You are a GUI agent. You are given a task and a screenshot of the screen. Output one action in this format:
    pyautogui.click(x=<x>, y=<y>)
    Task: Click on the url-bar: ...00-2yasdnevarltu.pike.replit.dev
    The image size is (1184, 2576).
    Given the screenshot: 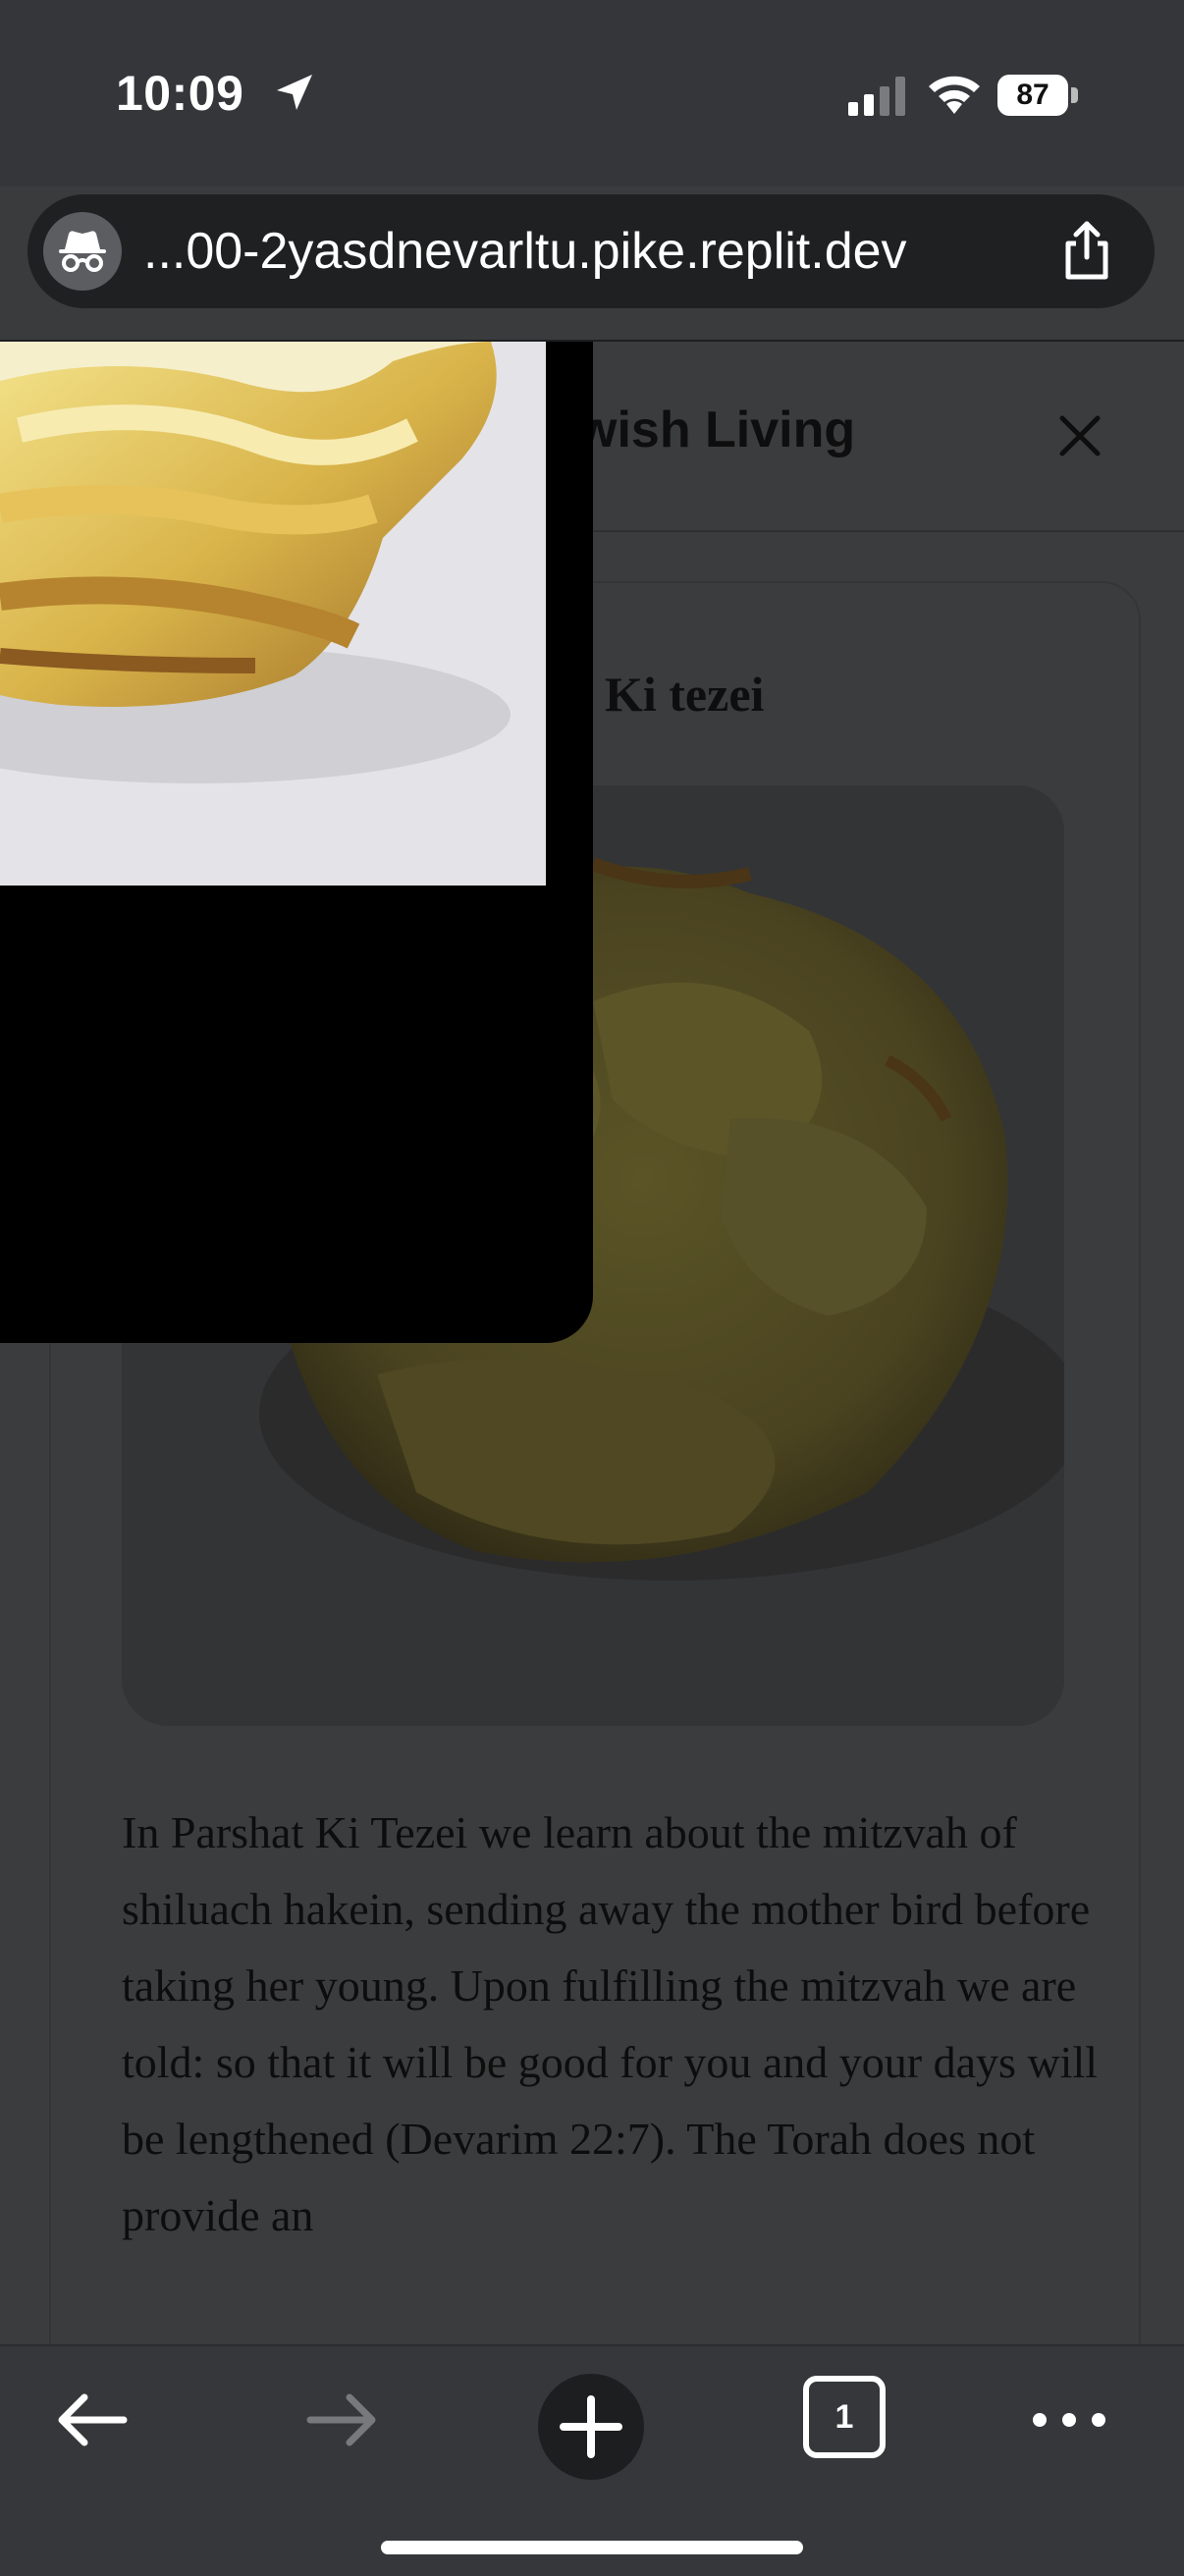 What is the action you would take?
    pyautogui.click(x=591, y=251)
    